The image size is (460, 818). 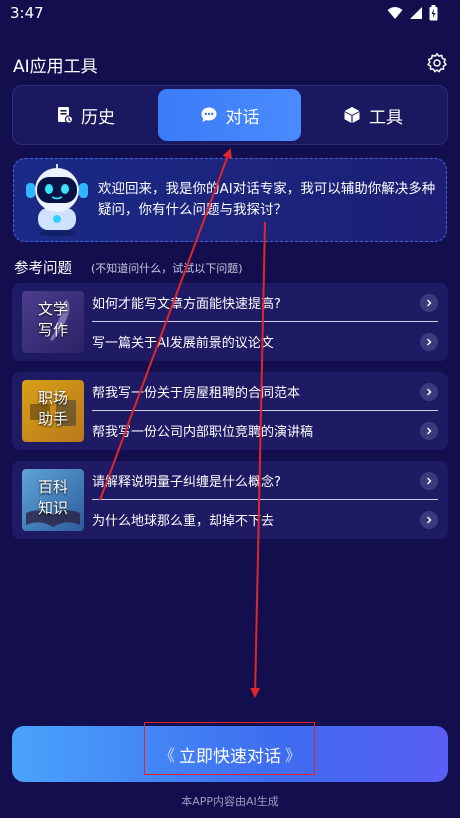 I want to click on question-row: 帮我写一份关于房屋租聘的合同范本, so click(x=265, y=391).